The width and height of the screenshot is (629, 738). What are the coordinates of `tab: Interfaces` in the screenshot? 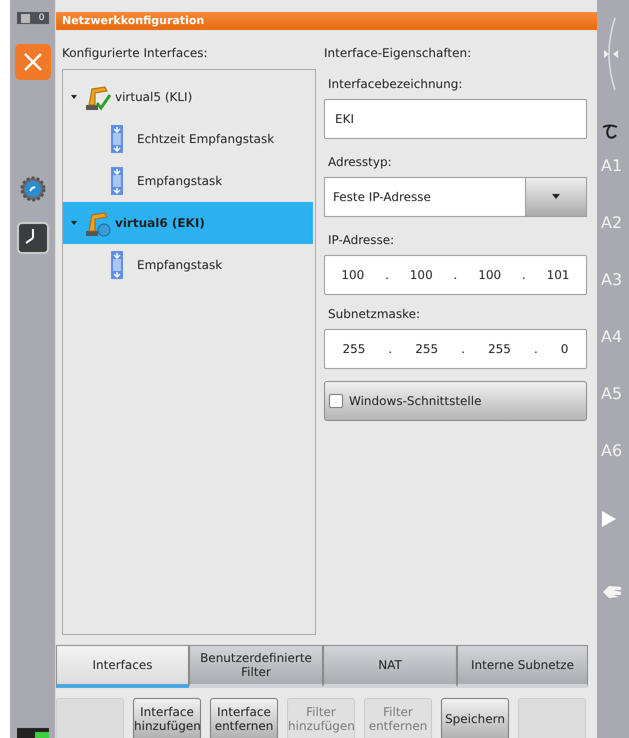 It's located at (122, 666).